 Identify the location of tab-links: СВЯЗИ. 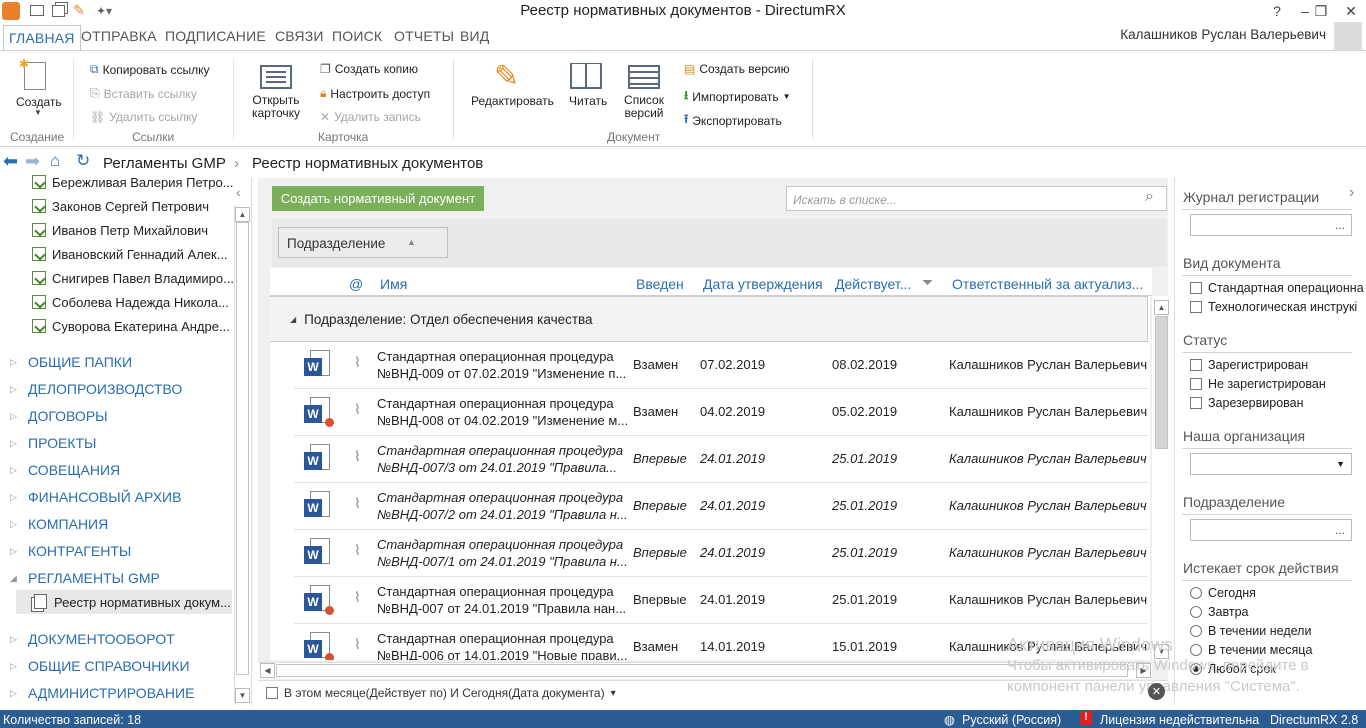
(299, 39).